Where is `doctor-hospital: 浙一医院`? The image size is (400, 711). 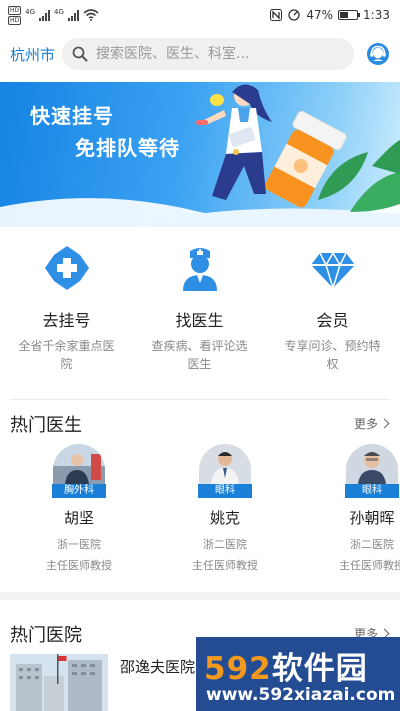
doctor-hospital: 浙一医院 is located at coordinates (79, 544).